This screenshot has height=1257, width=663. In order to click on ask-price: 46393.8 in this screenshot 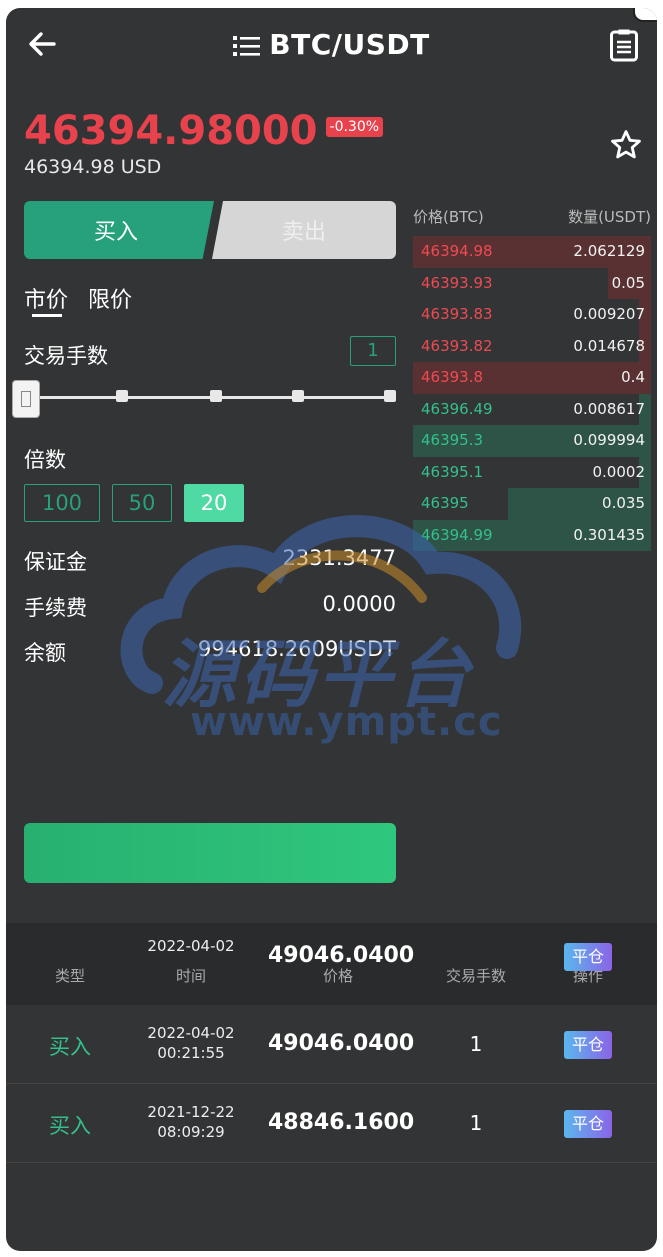, I will do `click(452, 377)`.